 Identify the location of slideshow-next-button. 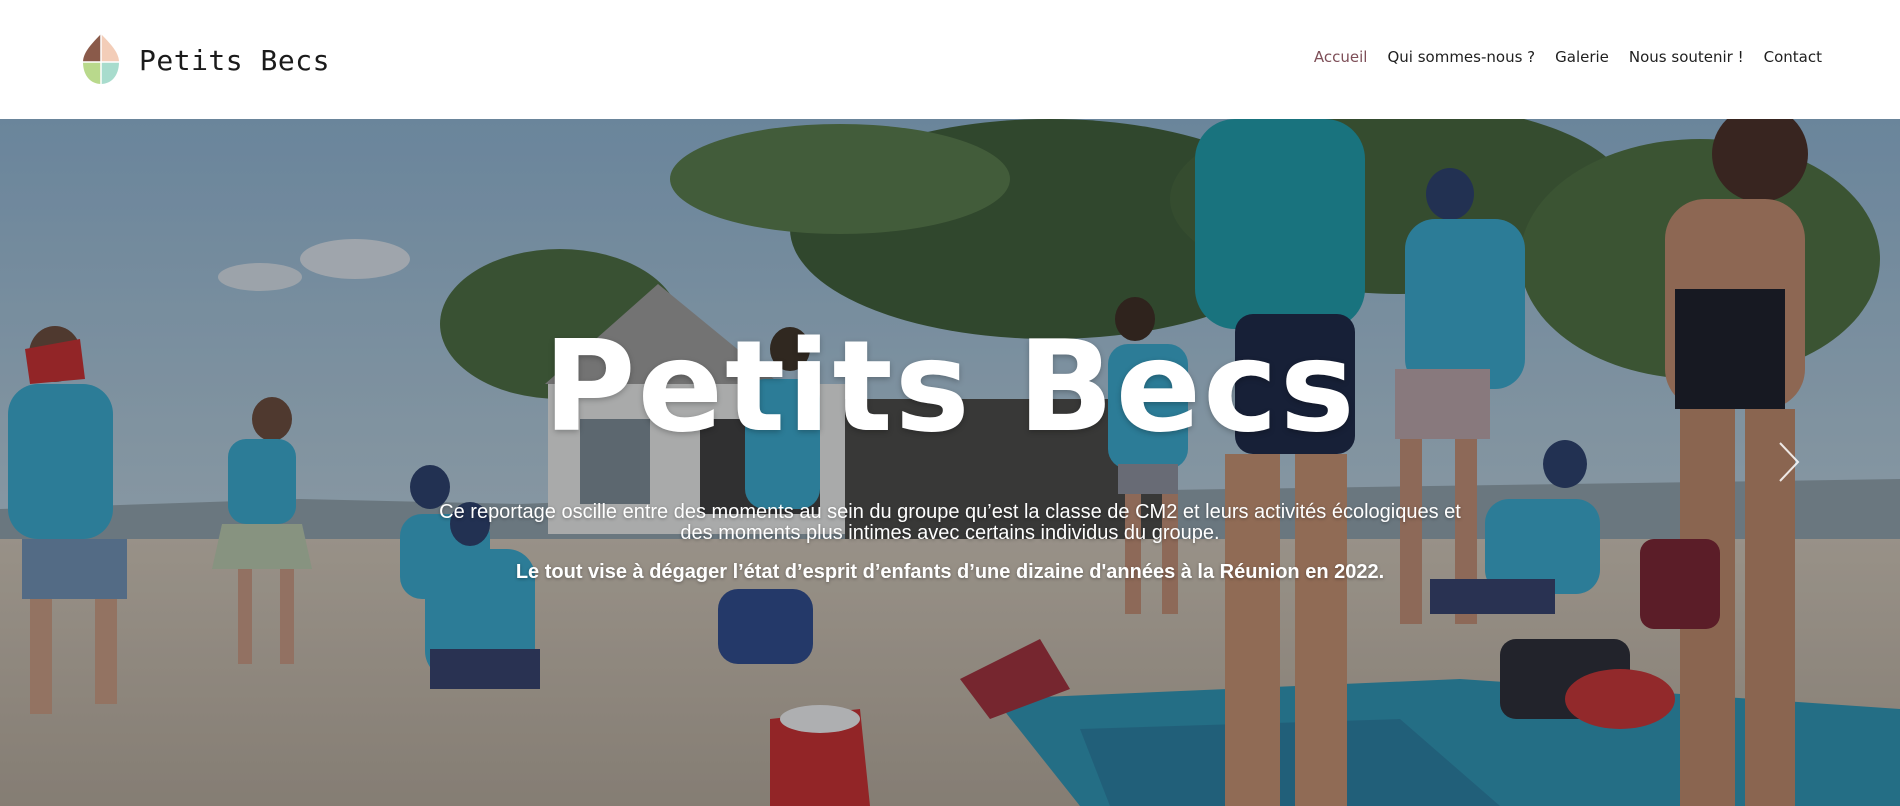
(1789, 462).